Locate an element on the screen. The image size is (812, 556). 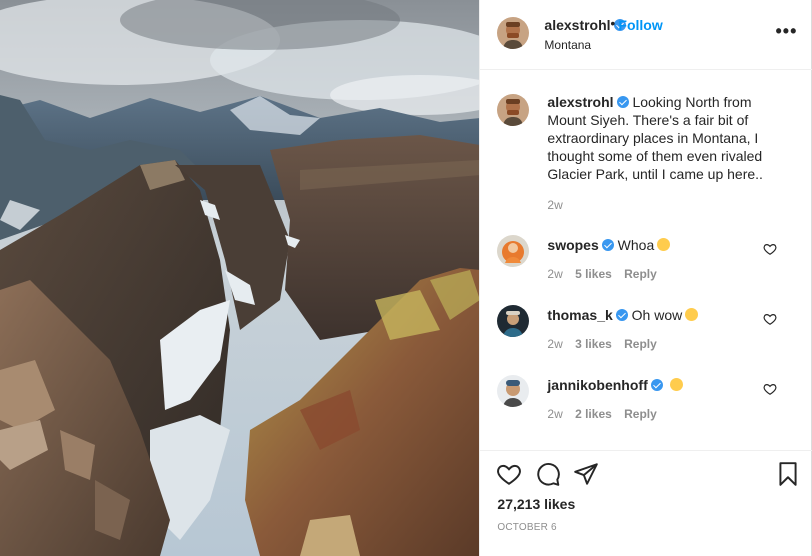
caption-username: alexstrohl is located at coordinates (580, 102).